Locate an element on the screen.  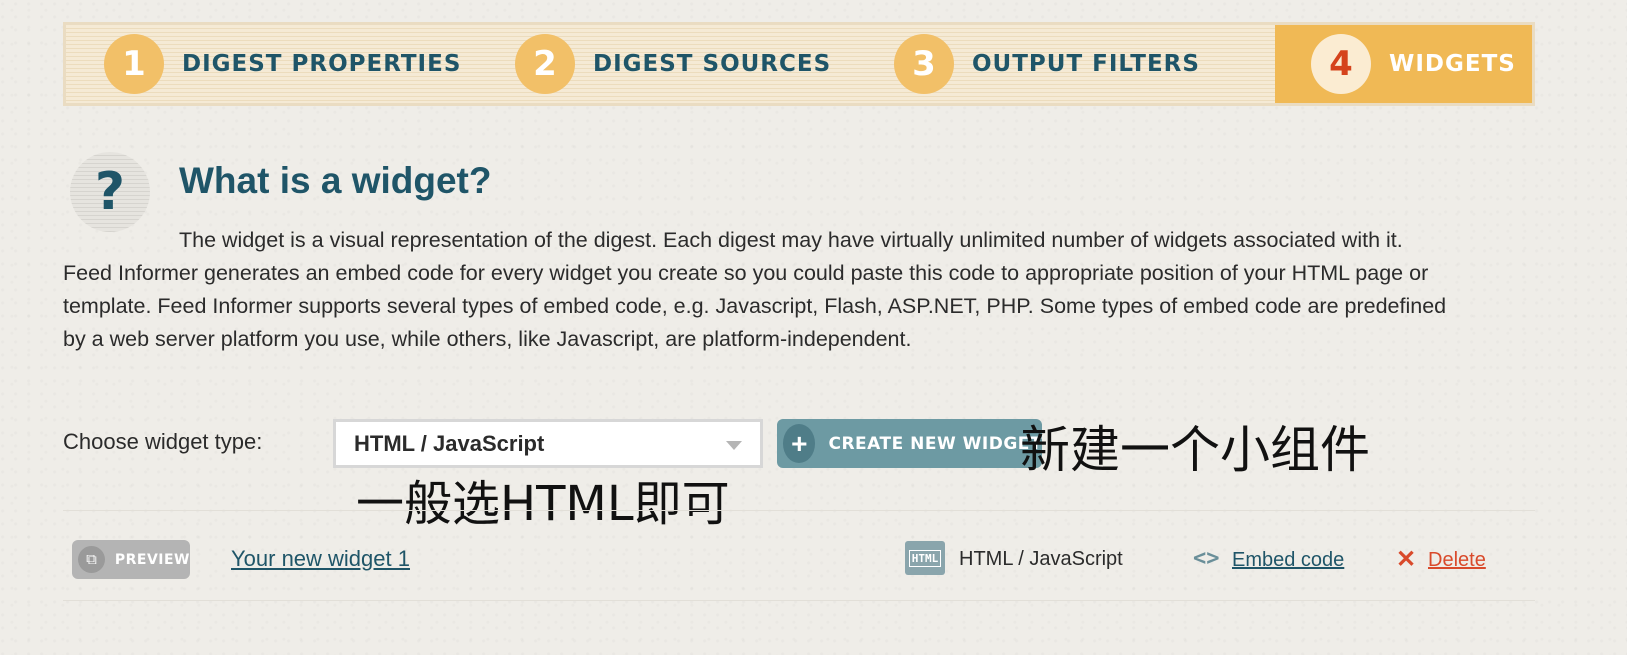
question-icon: ? is located at coordinates (110, 192).